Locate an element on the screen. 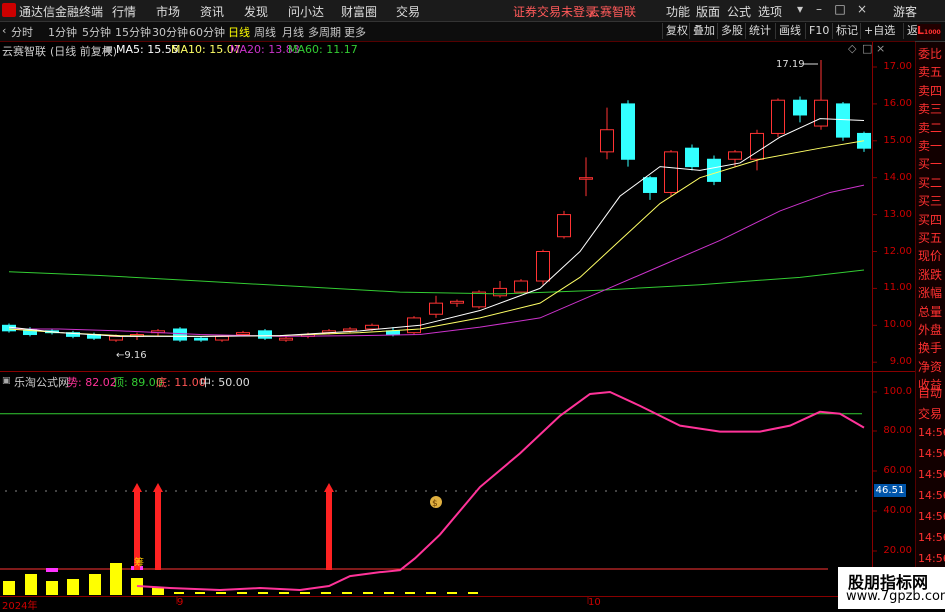  indicator-y-tick: 20.00 is located at coordinates (897, 550).